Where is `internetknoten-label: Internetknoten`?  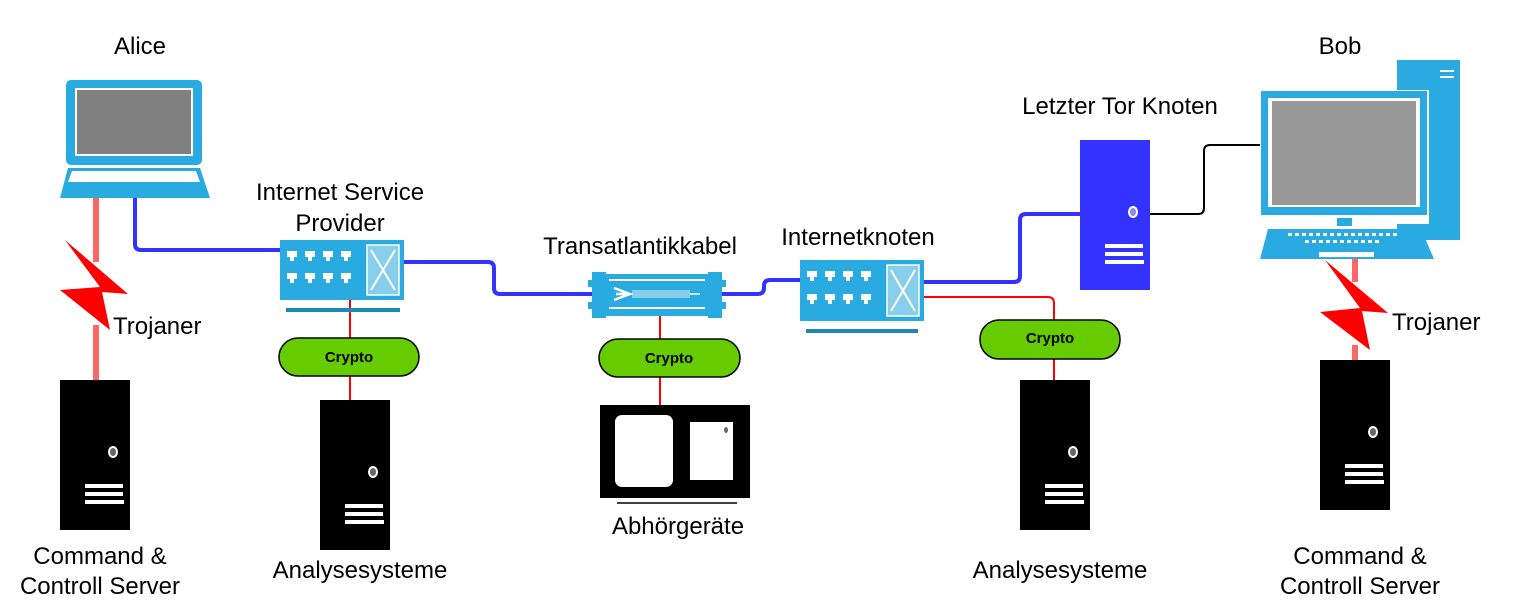 internetknoten-label: Internetknoten is located at coordinates (857, 237).